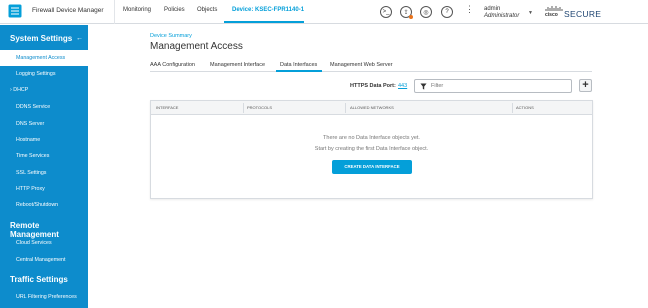 Image resolution: width=648 pixels, height=308 pixels. What do you see at coordinates (268, 10) in the screenshot?
I see `nav-device: Device: KSEC-FPR1140-1` at bounding box center [268, 10].